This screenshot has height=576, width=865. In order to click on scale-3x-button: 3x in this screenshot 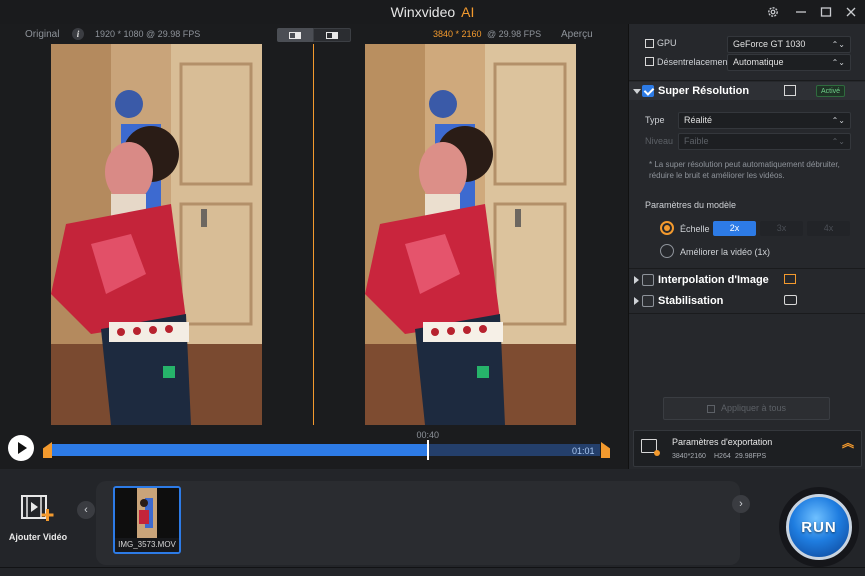, I will do `click(781, 228)`.